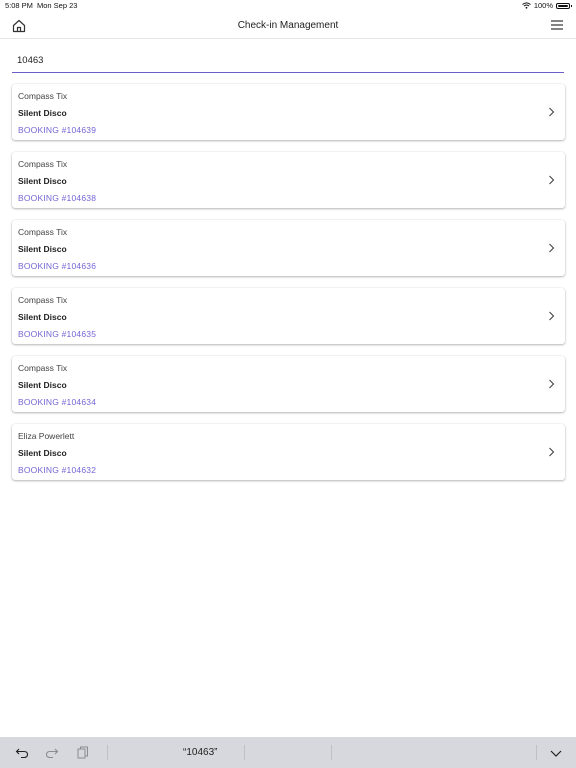  I want to click on battery-percent: 100%, so click(543, 5).